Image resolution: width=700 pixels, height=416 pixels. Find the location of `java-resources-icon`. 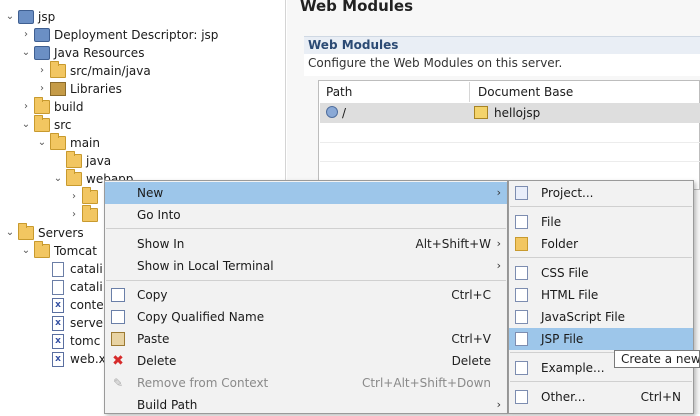

java-resources-icon is located at coordinates (42, 53).